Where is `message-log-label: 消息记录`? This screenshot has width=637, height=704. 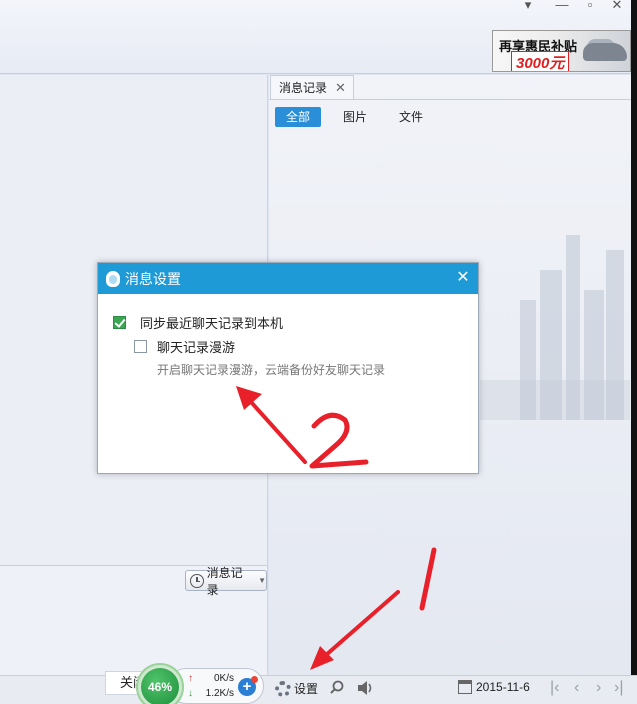 message-log-label: 消息记录 is located at coordinates (224, 581).